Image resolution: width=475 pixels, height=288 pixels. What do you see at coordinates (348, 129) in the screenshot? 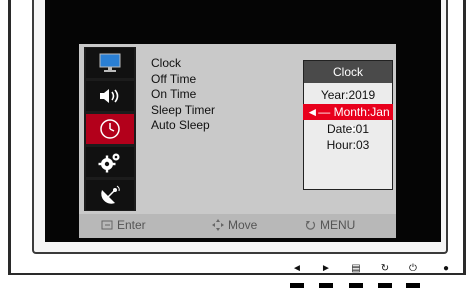
I see `clock-date-row: Date:01` at bounding box center [348, 129].